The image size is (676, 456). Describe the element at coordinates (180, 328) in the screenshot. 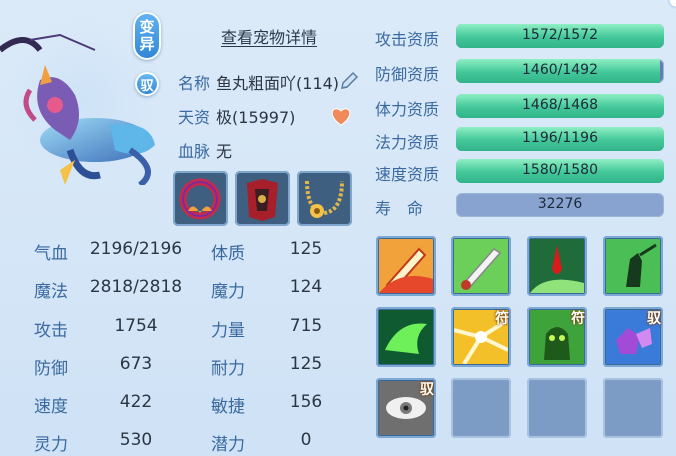

I see `stat-row: 攻击 1754 力量 715` at that location.